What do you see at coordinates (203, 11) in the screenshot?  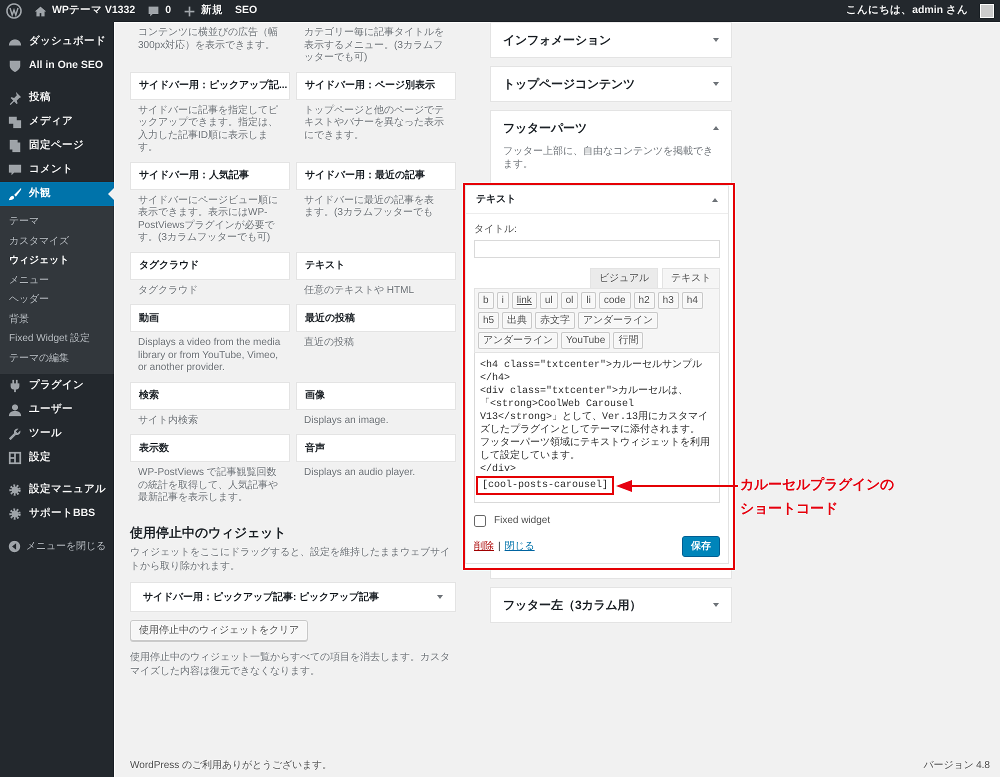 I see `new-link: 新規` at bounding box center [203, 11].